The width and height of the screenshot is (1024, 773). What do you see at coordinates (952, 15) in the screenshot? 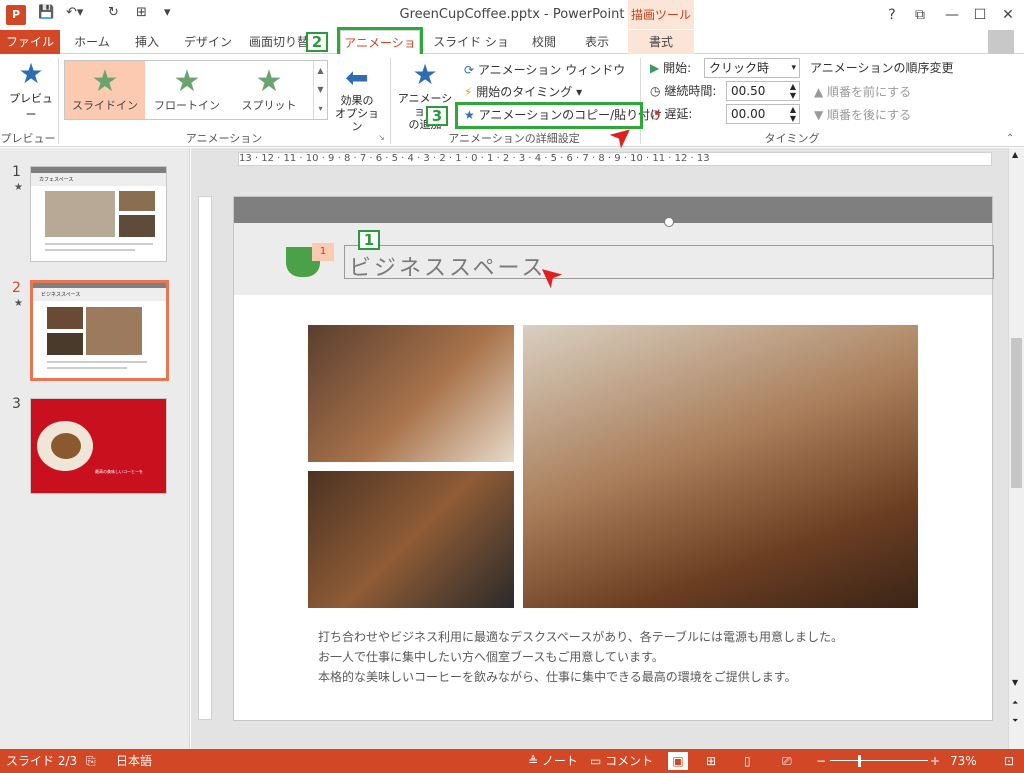
I see `minimize-button: —` at bounding box center [952, 15].